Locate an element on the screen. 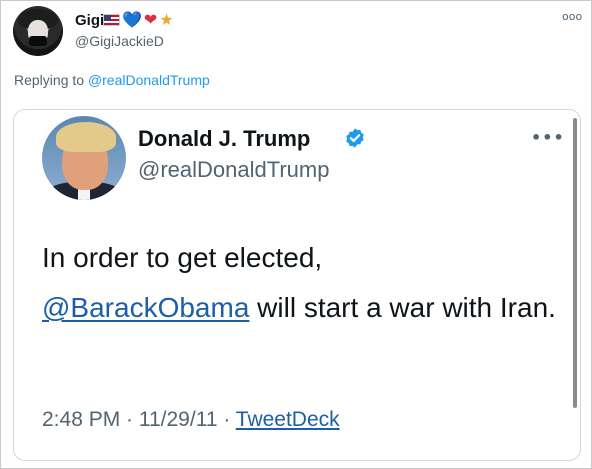 This screenshot has height=469, width=592. embedded-handle: @realDonaldTrump is located at coordinates (234, 169).